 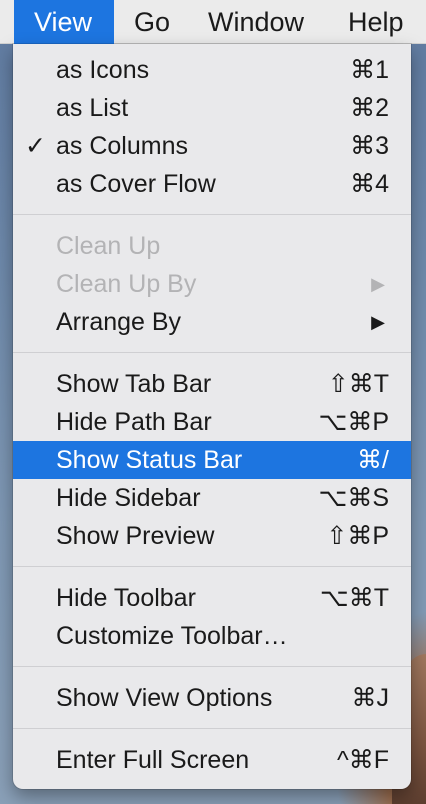 What do you see at coordinates (119, 322) in the screenshot?
I see `menu-item-label: Arrange By` at bounding box center [119, 322].